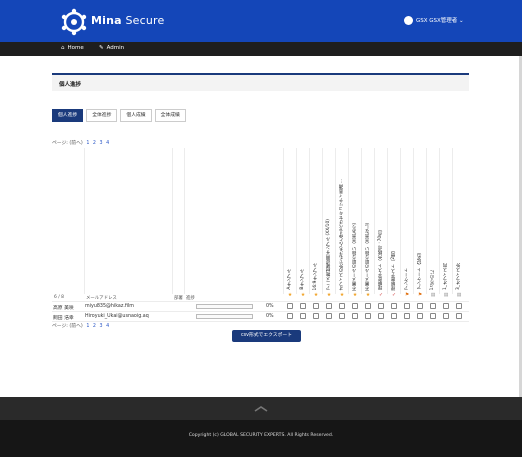  Describe the element at coordinates (445, 276) in the screenshot. I see `lesson-title: 1_オフィス内` at that location.